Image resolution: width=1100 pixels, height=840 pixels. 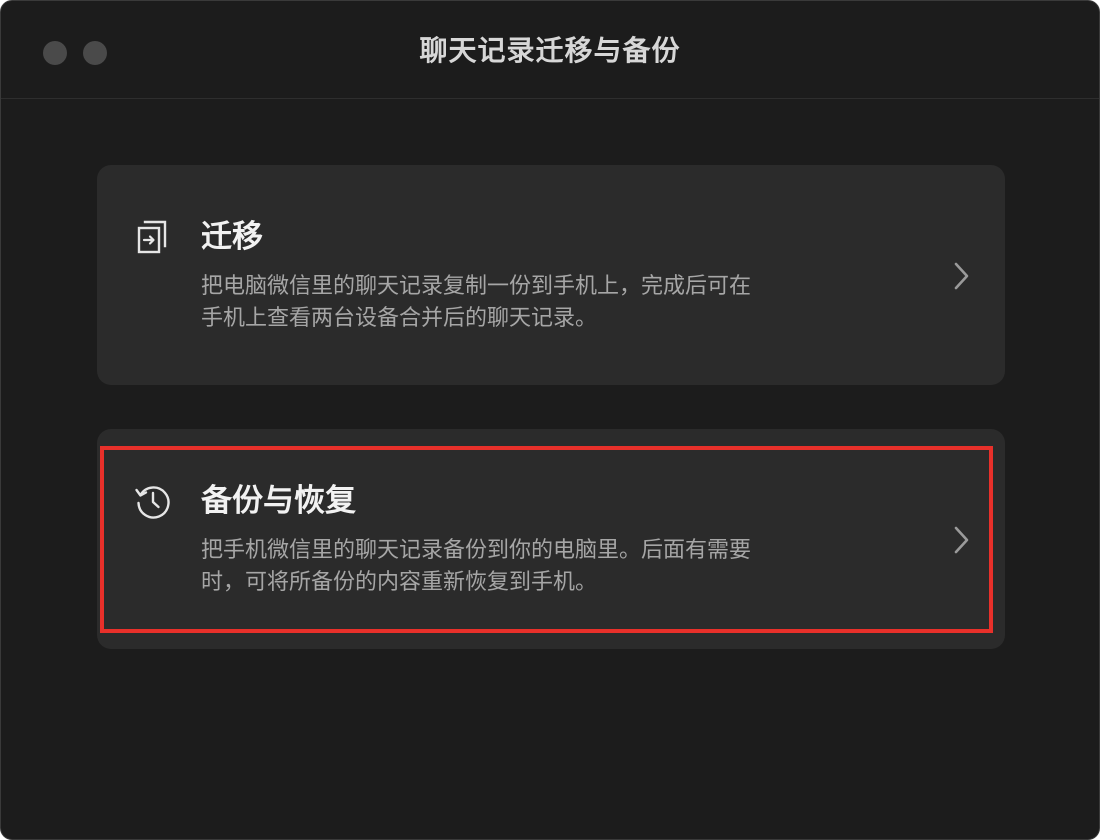 What do you see at coordinates (152, 502) in the screenshot?
I see `history-clock-icon` at bounding box center [152, 502].